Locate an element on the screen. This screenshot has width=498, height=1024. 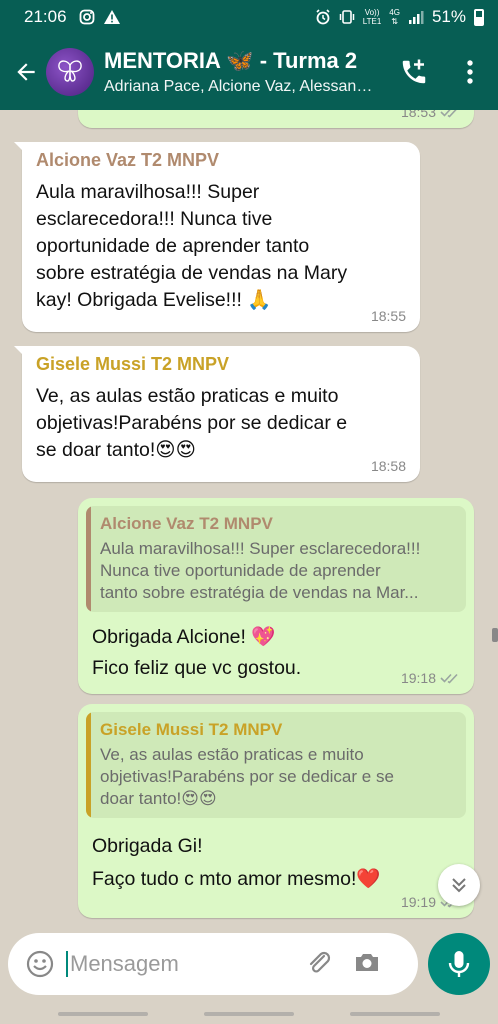
message-line: Faço tudo c mto amor mesmo!❤️ is located at coordinates (236, 879).